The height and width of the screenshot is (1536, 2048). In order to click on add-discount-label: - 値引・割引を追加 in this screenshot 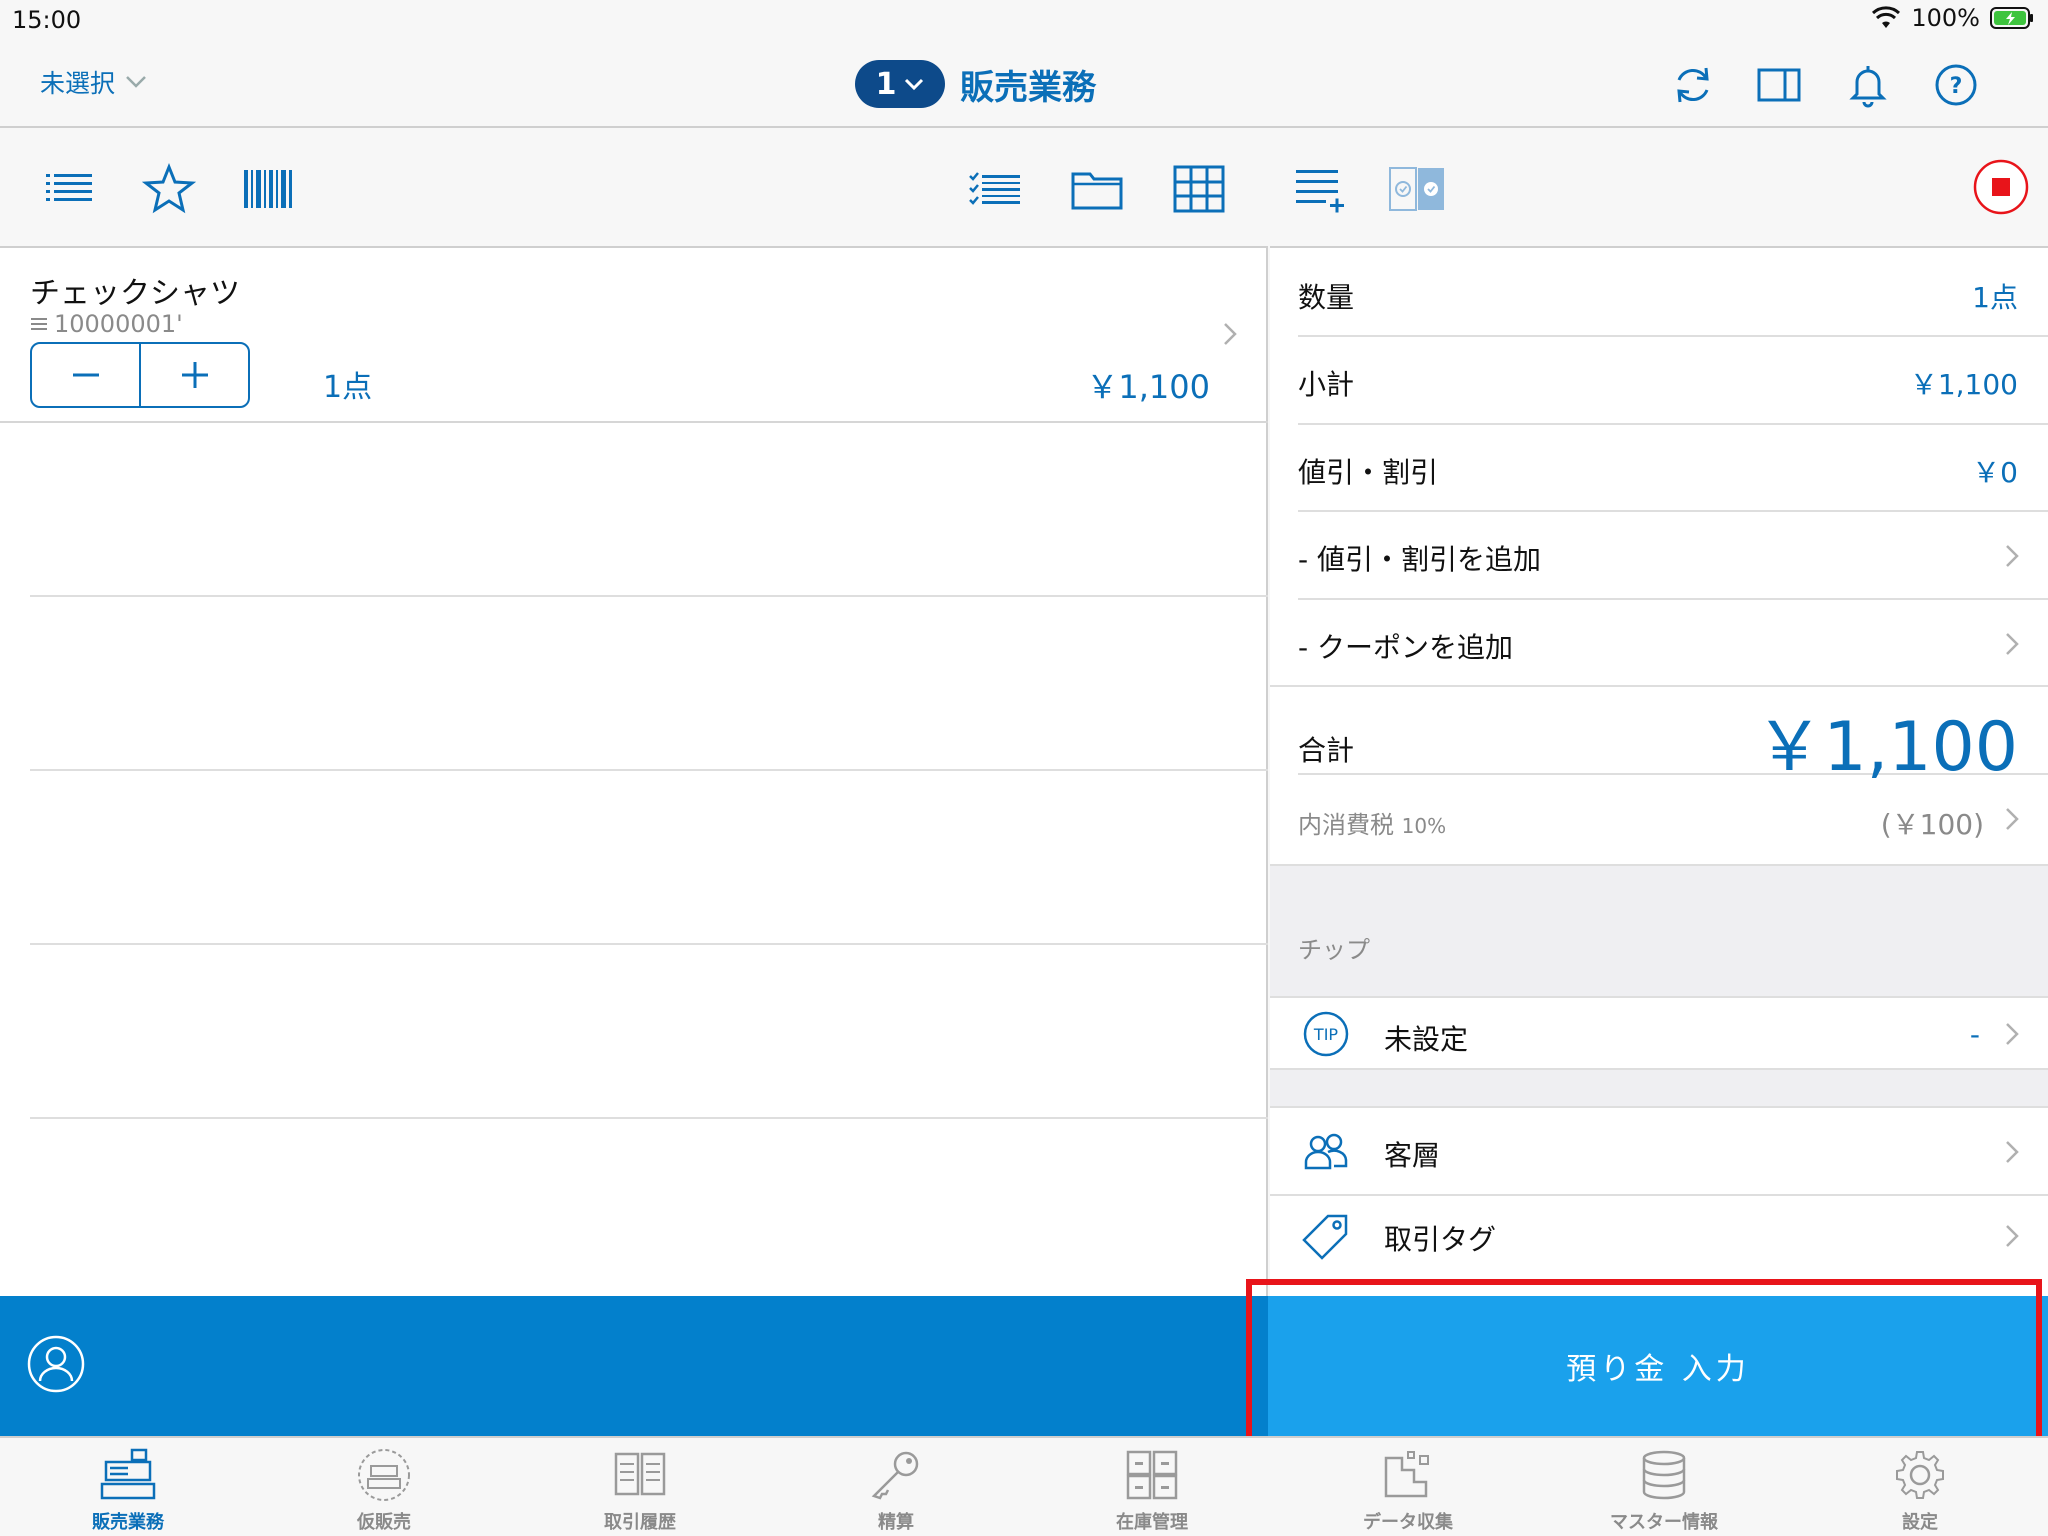, I will do `click(1420, 559)`.